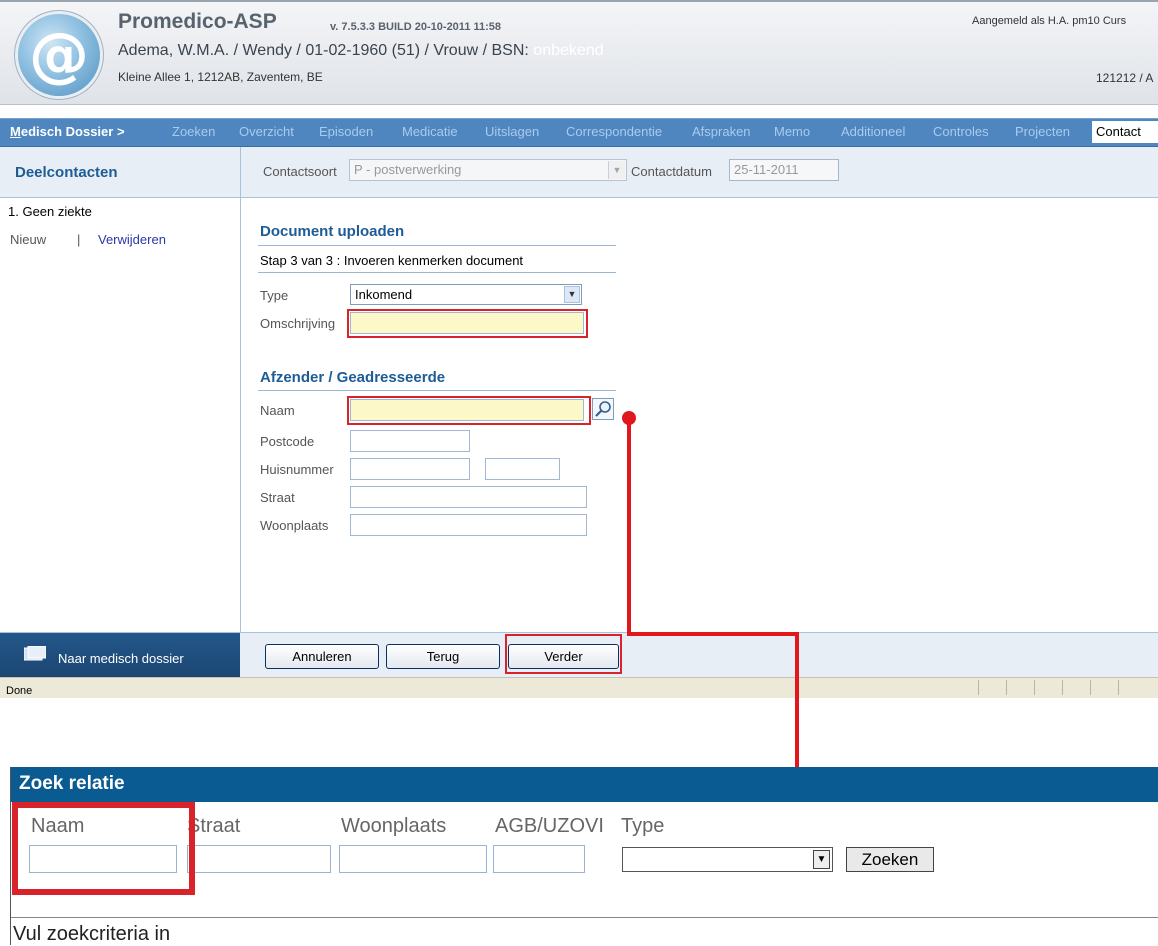 This screenshot has width=1158, height=946. What do you see at coordinates (512, 131) in the screenshot?
I see `nav-uitslagen: Uitslagen` at bounding box center [512, 131].